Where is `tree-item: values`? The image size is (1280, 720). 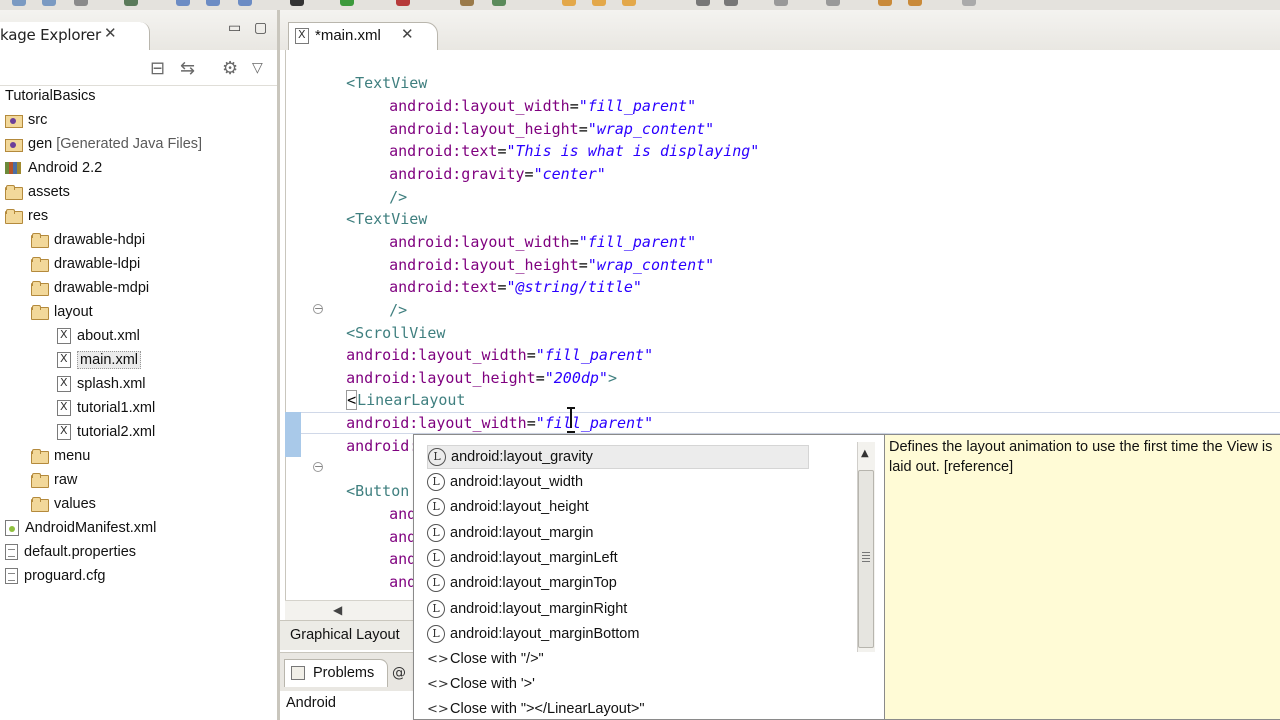
tree-item: values is located at coordinates (63, 504).